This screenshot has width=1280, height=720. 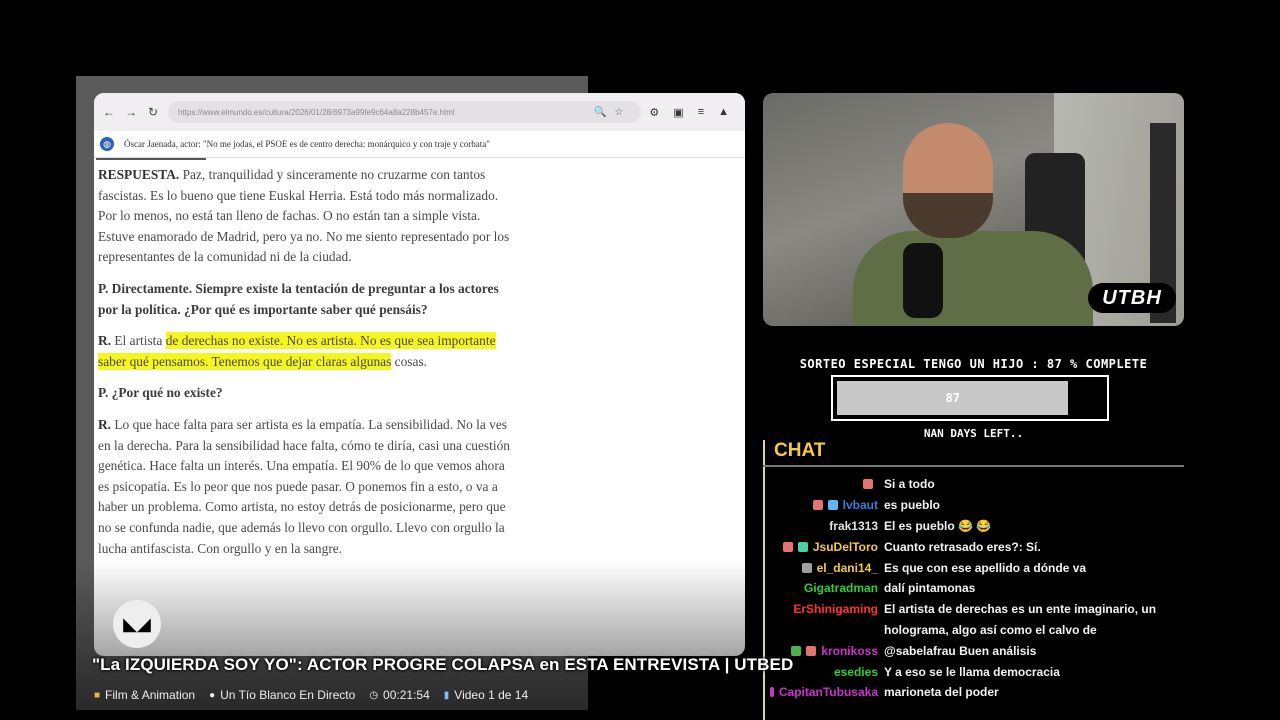 What do you see at coordinates (827, 526) in the screenshot?
I see `chat-message-author: frak1313` at bounding box center [827, 526].